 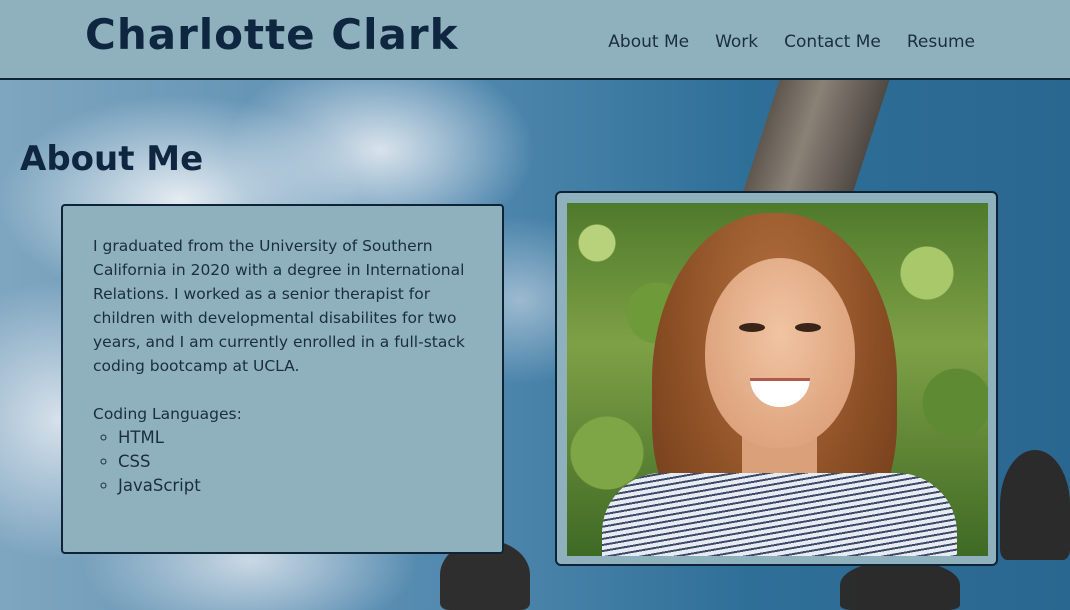 I want to click on list-item: JavaScript, so click(x=295, y=486).